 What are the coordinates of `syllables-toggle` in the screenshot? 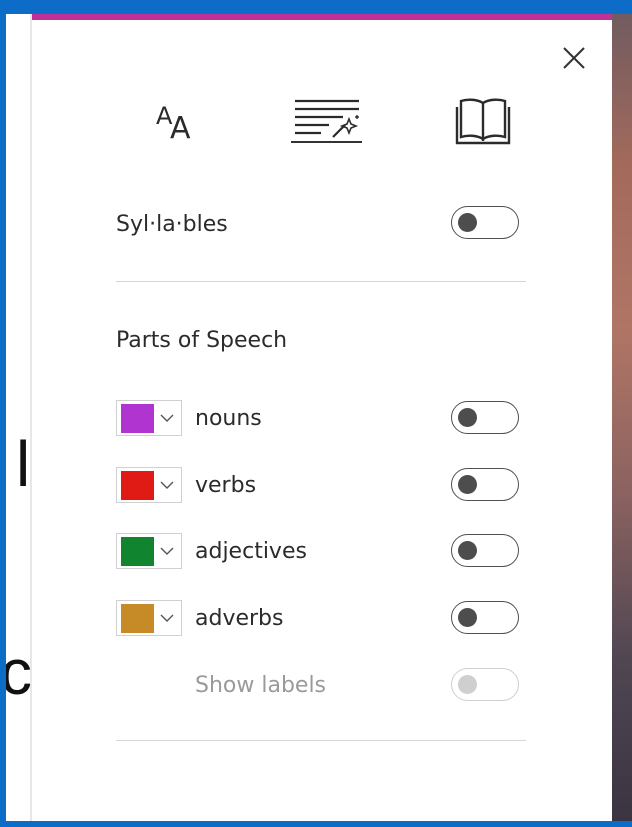 It's located at (485, 222).